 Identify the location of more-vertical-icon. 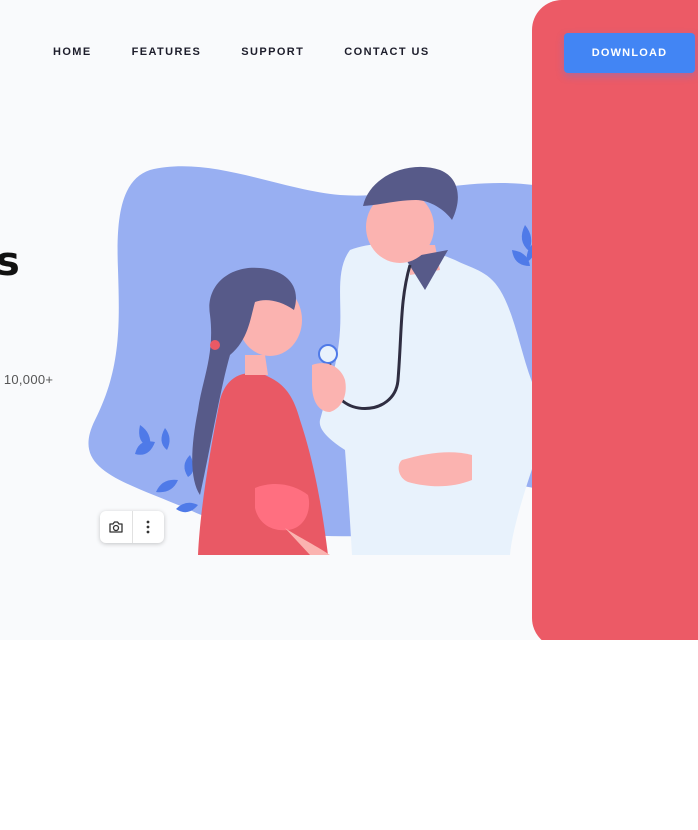
(148, 527).